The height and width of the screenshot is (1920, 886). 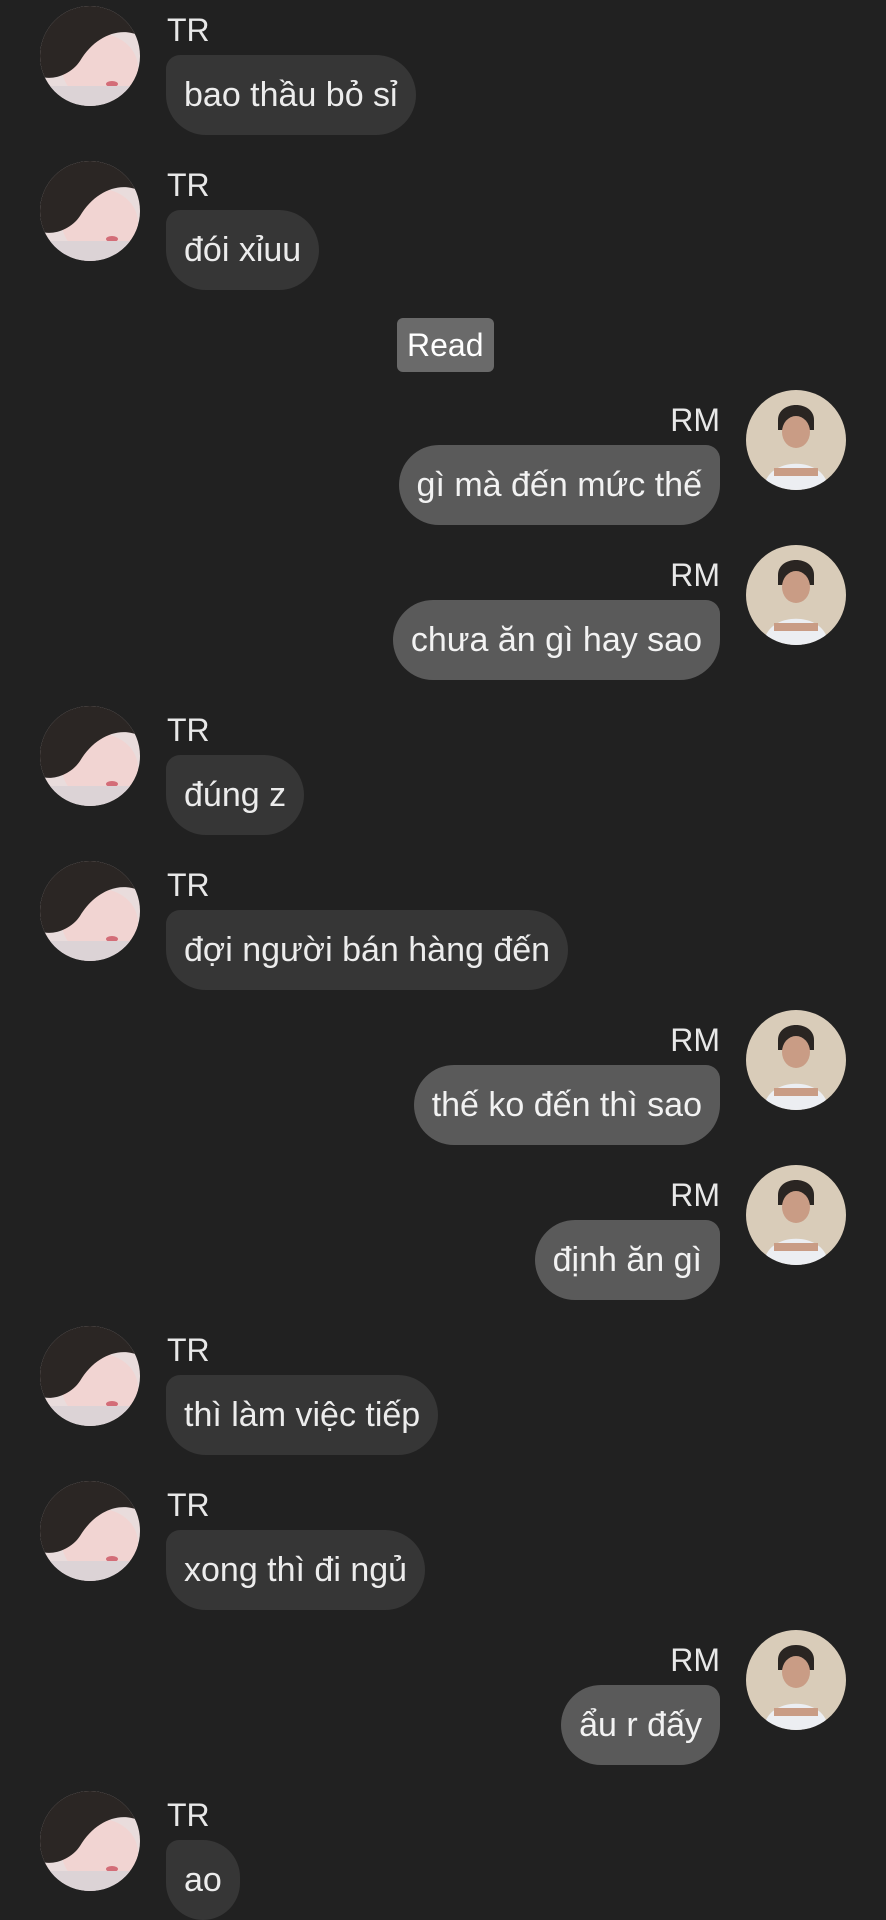 I want to click on message-bubble: xong thì đi ngủ, so click(x=296, y=1570).